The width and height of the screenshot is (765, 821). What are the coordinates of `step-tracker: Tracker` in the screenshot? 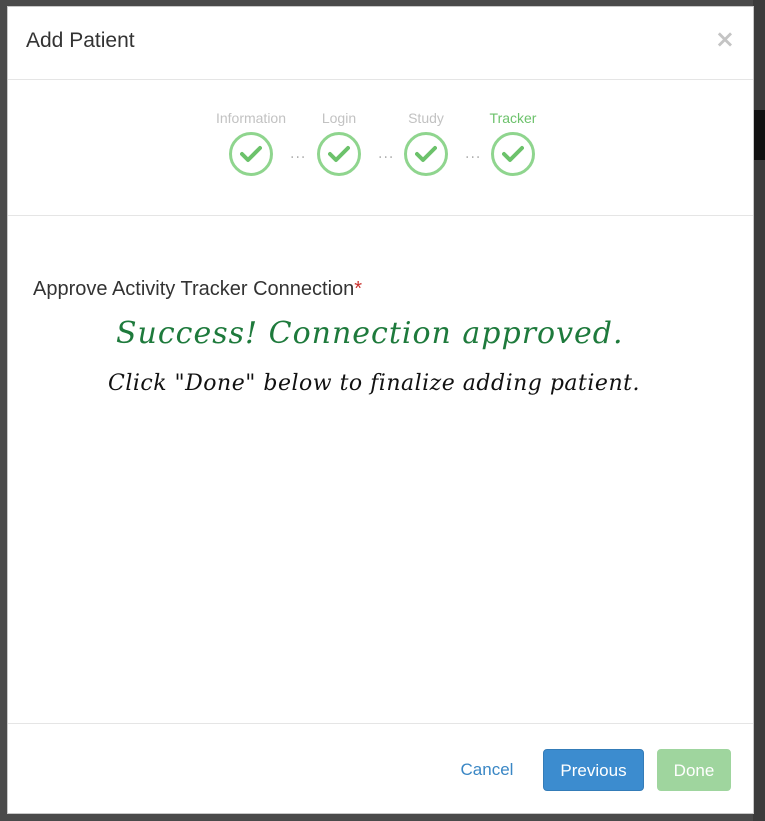 It's located at (513, 142).